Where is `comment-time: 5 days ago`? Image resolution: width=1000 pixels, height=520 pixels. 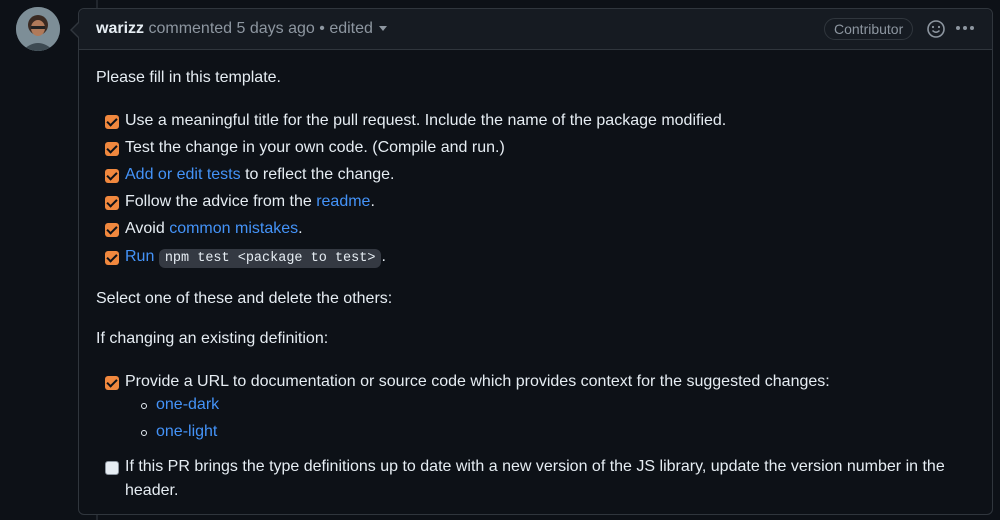
comment-time: 5 days ago is located at coordinates (276, 28).